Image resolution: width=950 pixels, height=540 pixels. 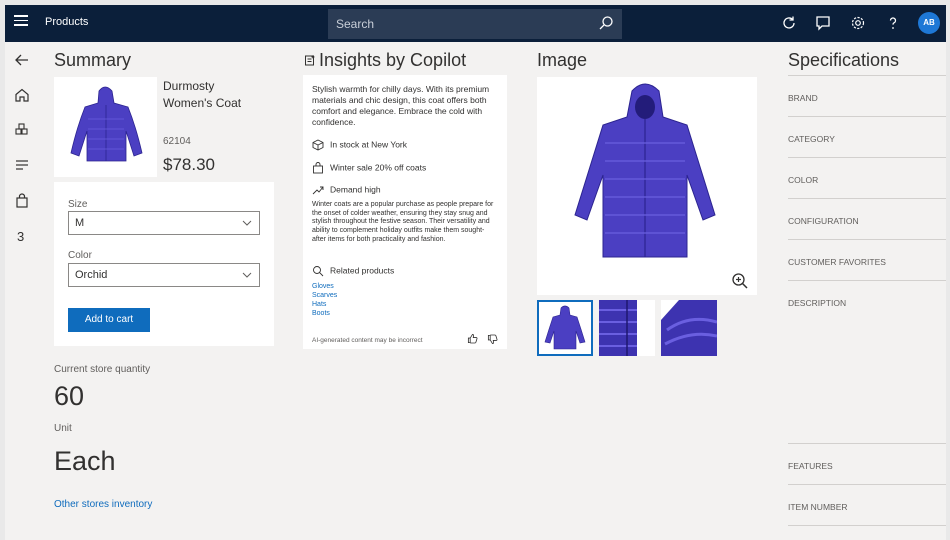 I want to click on sale-row: Winter sale 20% off coats, so click(x=369, y=168).